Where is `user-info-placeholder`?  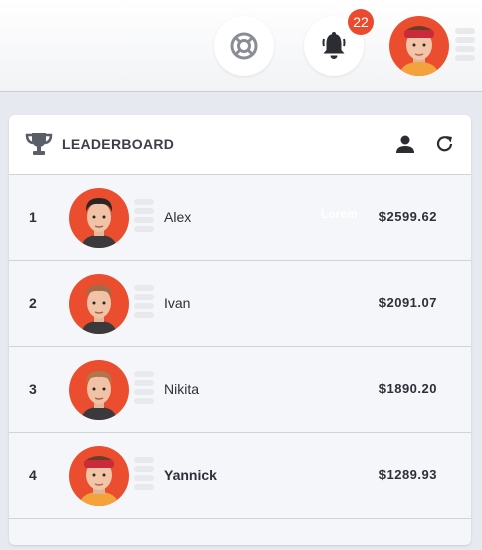
user-info-placeholder is located at coordinates (465, 44).